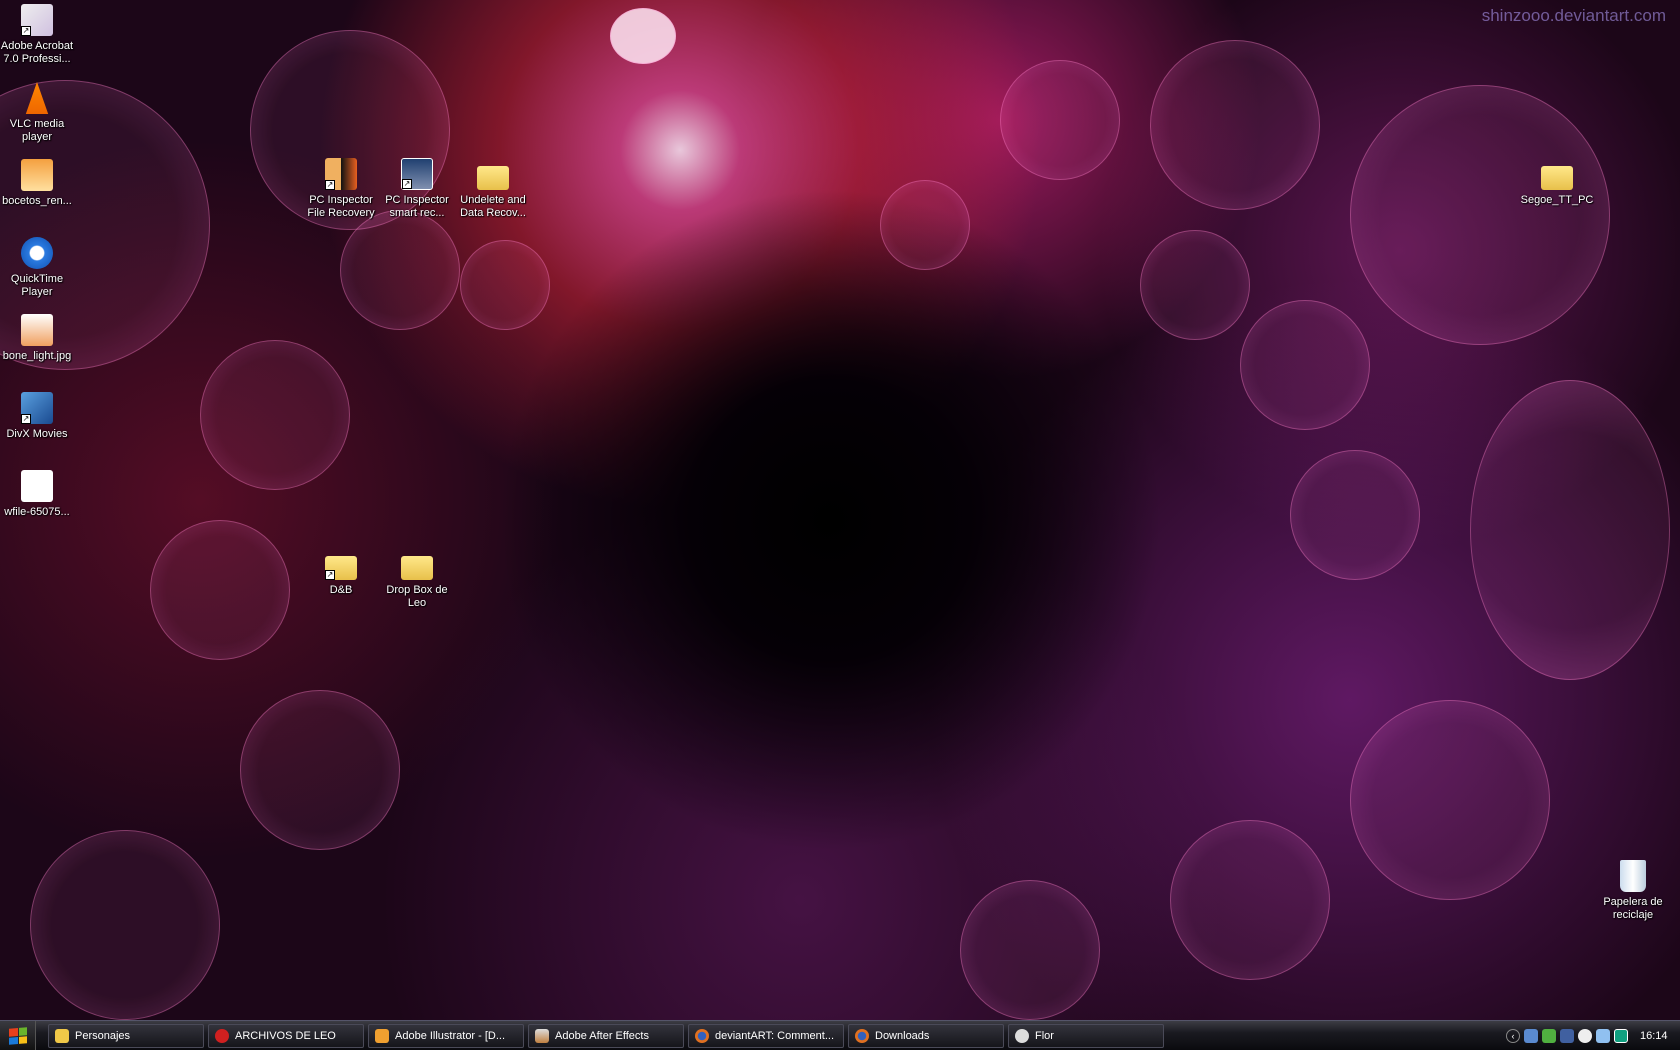 The image size is (1680, 1050). Describe the element at coordinates (286, 1036) in the screenshot. I see `taskbar-button-archivos-de-leo: ARCHIVOS DE LEO` at that location.